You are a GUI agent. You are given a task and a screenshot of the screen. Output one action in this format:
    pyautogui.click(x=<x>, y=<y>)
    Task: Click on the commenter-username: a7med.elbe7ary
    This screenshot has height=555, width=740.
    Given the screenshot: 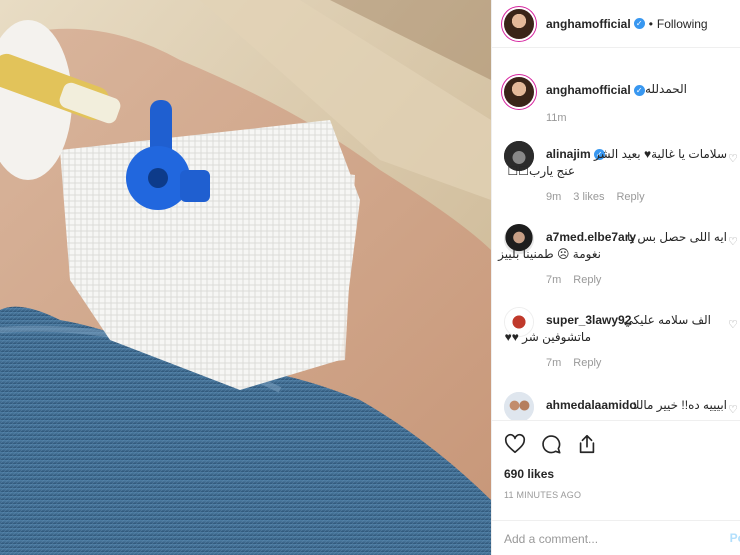 What is the action you would take?
    pyautogui.click(x=591, y=237)
    